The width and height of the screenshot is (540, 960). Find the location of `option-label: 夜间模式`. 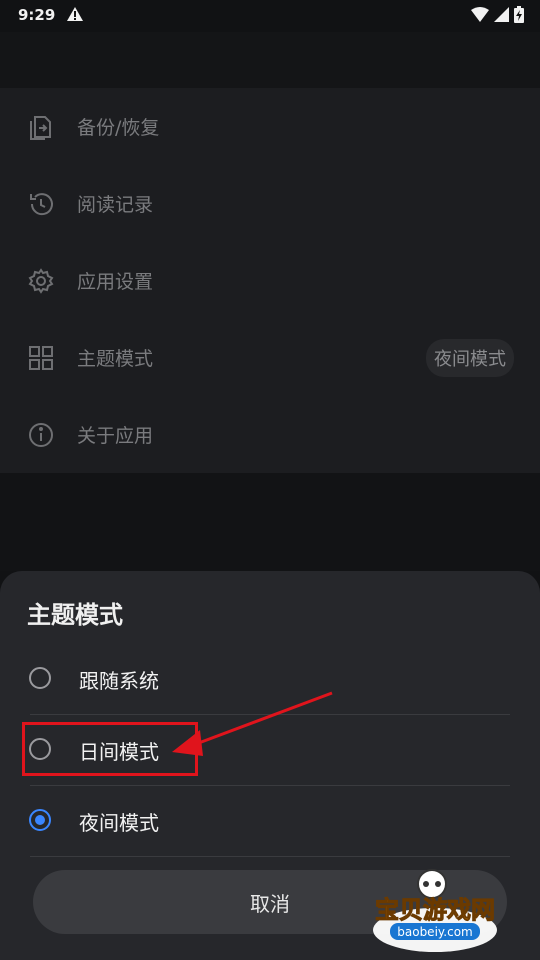

option-label: 夜间模式 is located at coordinates (119, 823).